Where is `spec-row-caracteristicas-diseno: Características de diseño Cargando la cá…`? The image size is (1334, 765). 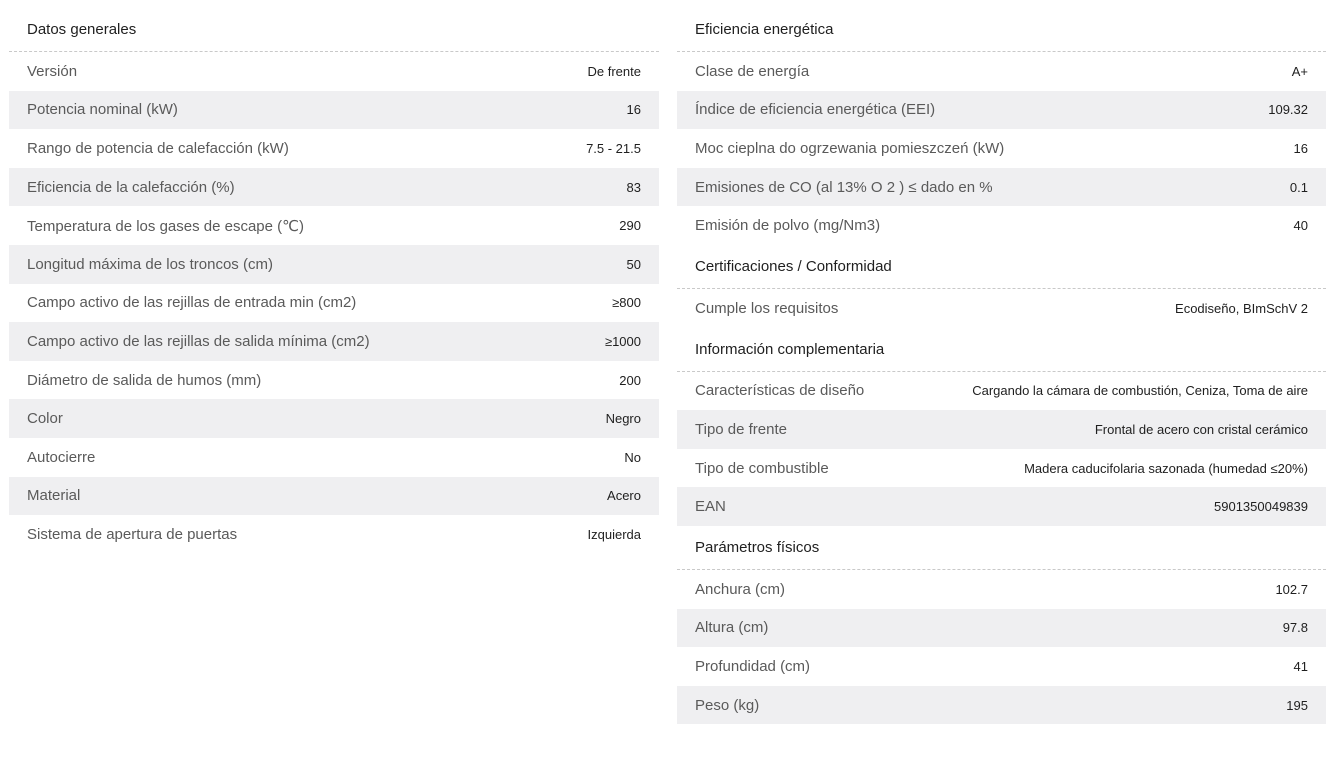
spec-row-caracteristicas-diseno: Características de diseño Cargando la cá… is located at coordinates (1001, 391).